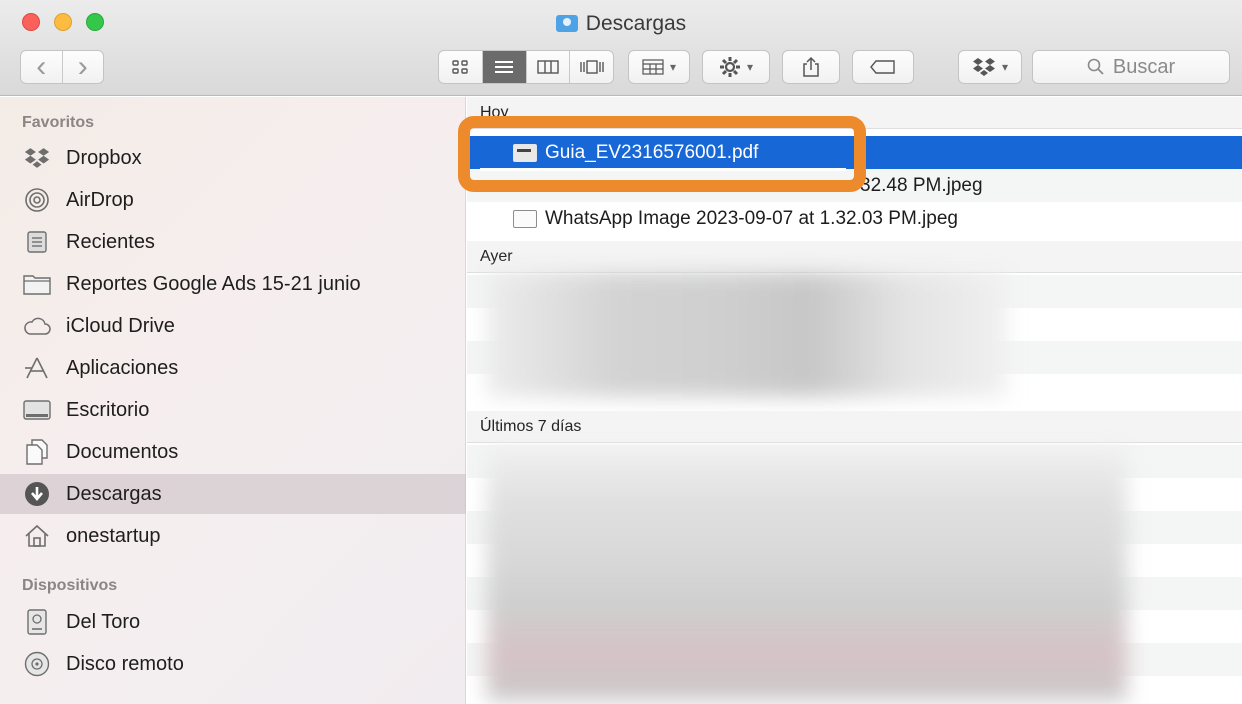  Describe the element at coordinates (70, 585) in the screenshot. I see `sidebar-section-devices: Dispositivos` at that location.